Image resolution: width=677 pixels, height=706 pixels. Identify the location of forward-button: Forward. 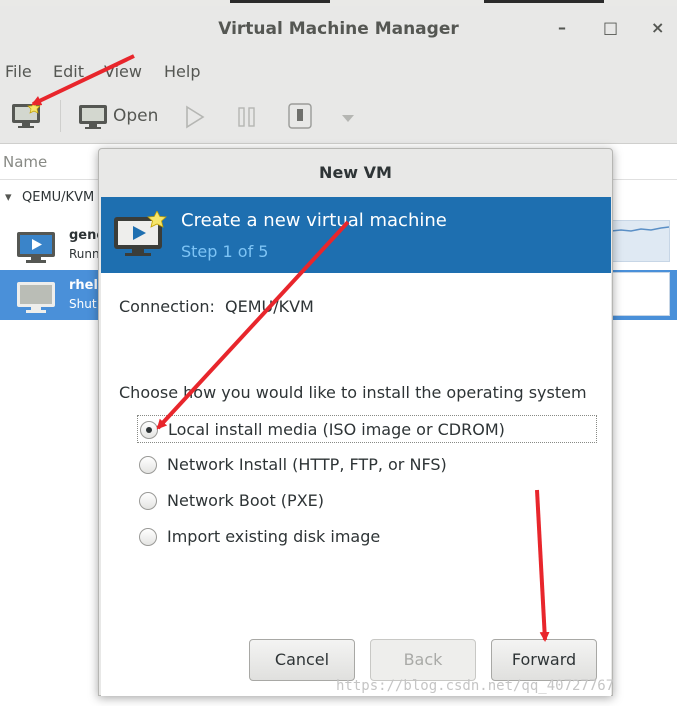
(544, 660).